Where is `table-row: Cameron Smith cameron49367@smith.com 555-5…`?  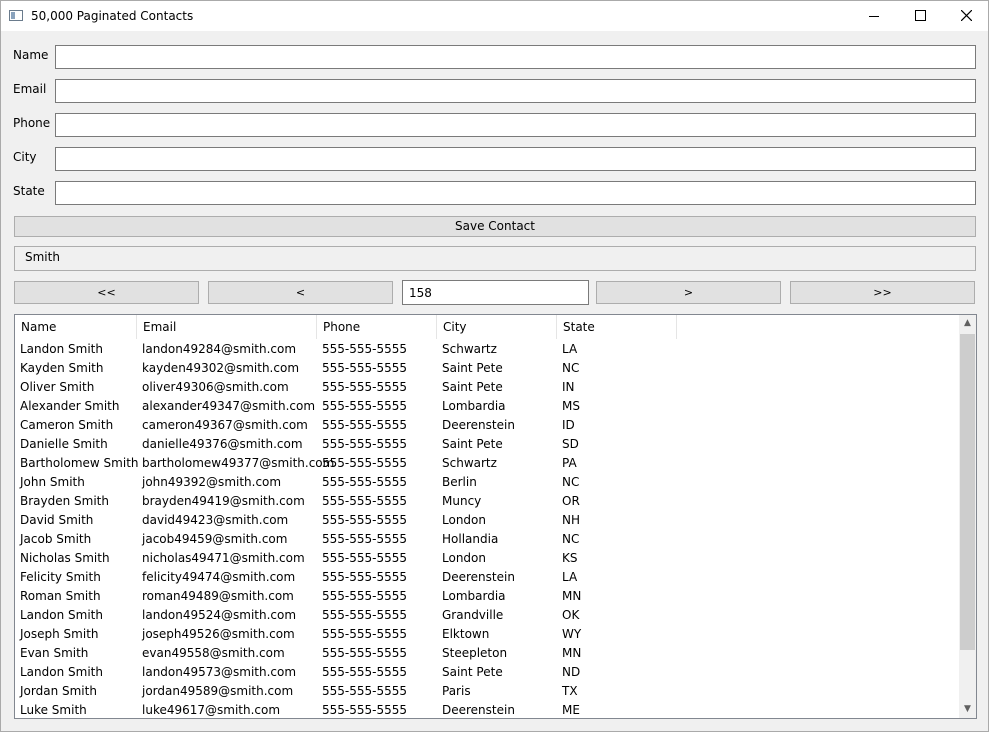
table-row: Cameron Smith cameron49367@smith.com 555-5… is located at coordinates (487, 425).